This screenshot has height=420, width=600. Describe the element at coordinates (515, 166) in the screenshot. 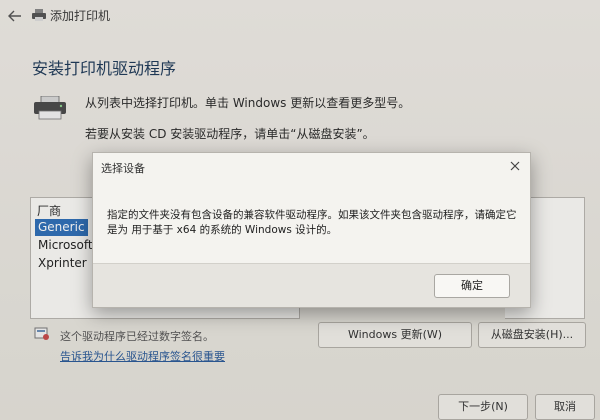

I see `close-icon` at that location.